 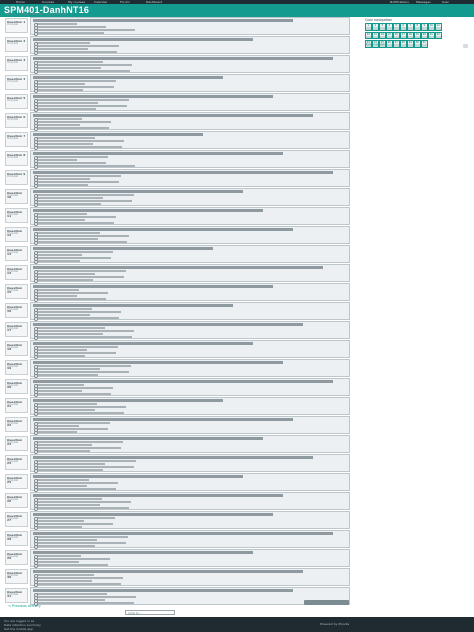 I want to click on quiz-nav-button: 4, so click(x=389, y=27).